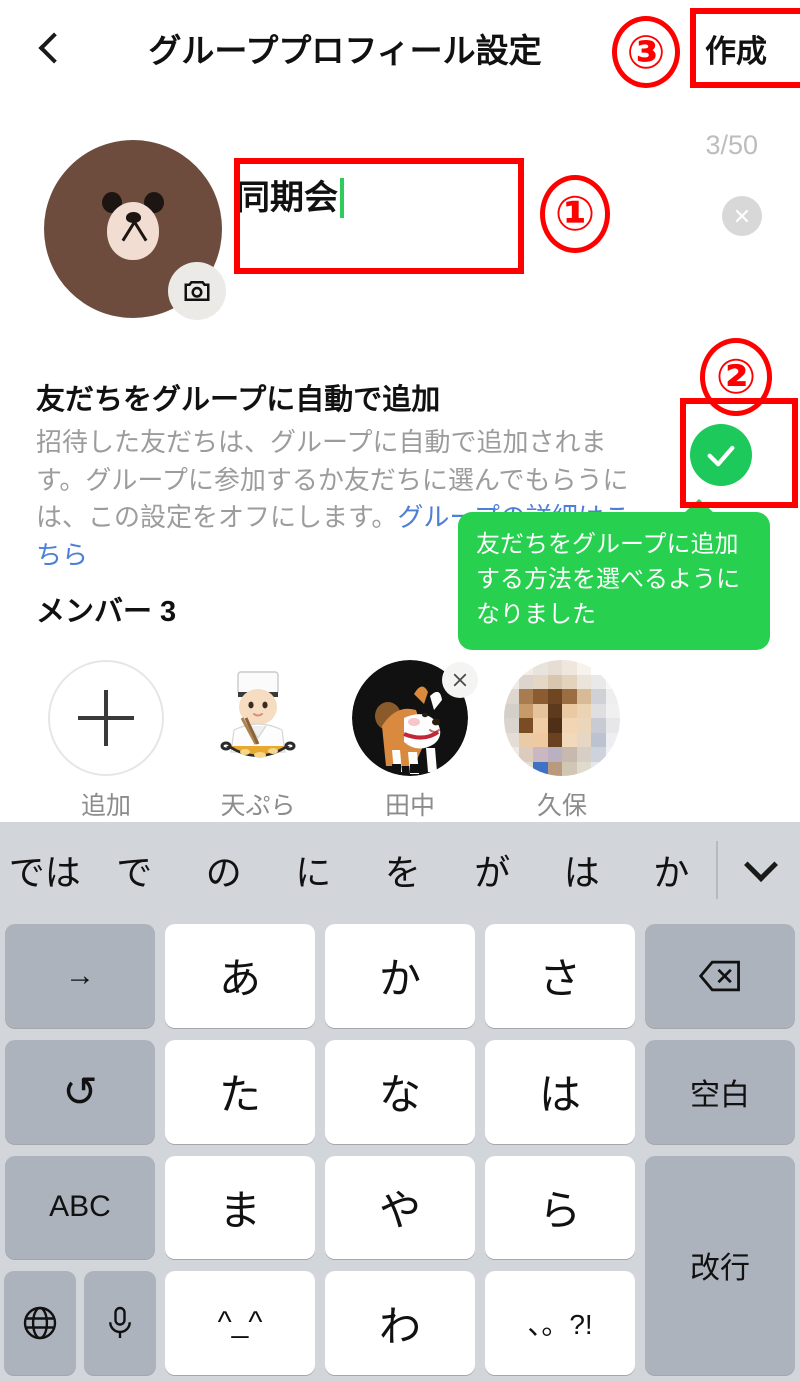 This screenshot has height=1381, width=800. What do you see at coordinates (381, 198) in the screenshot?
I see `group-name-input: 同期会` at bounding box center [381, 198].